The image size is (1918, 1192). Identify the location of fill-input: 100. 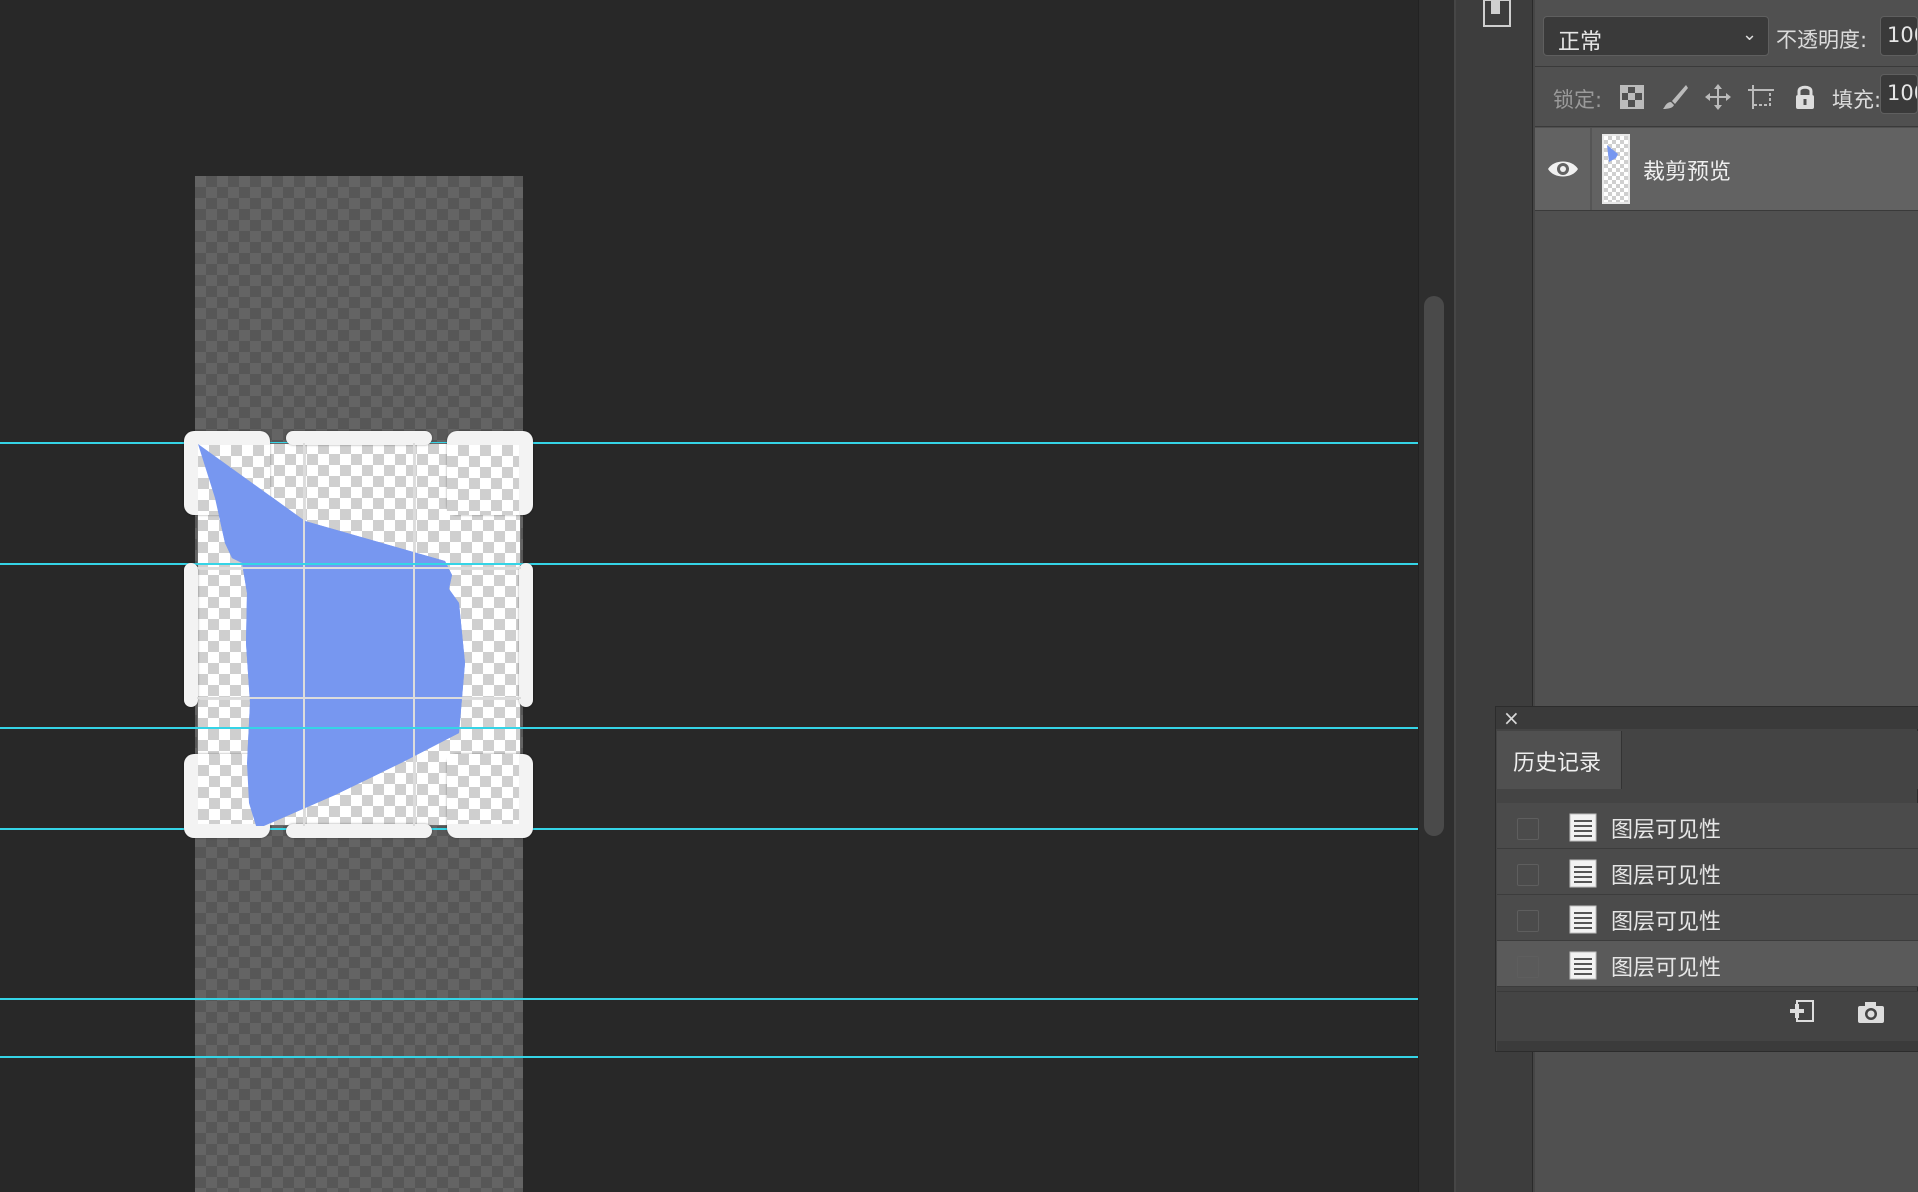
(1899, 94).